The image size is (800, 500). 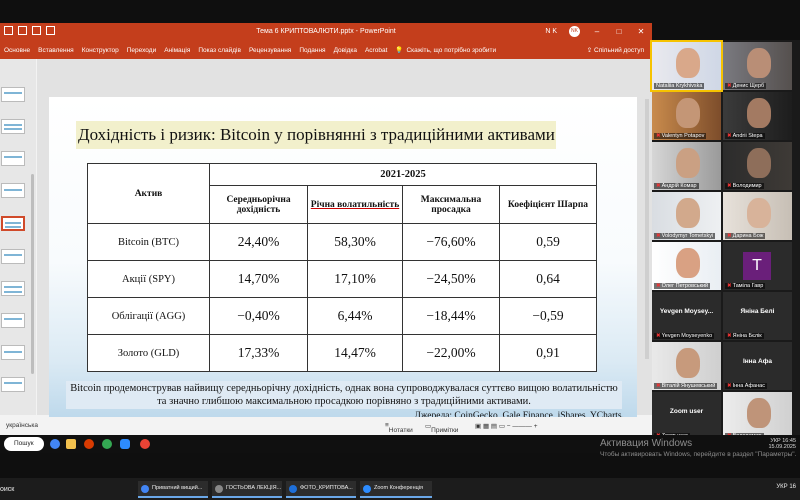 What do you see at coordinates (686, 66) in the screenshot?
I see `participant-tile: Nataliia Krykhivska` at bounding box center [686, 66].